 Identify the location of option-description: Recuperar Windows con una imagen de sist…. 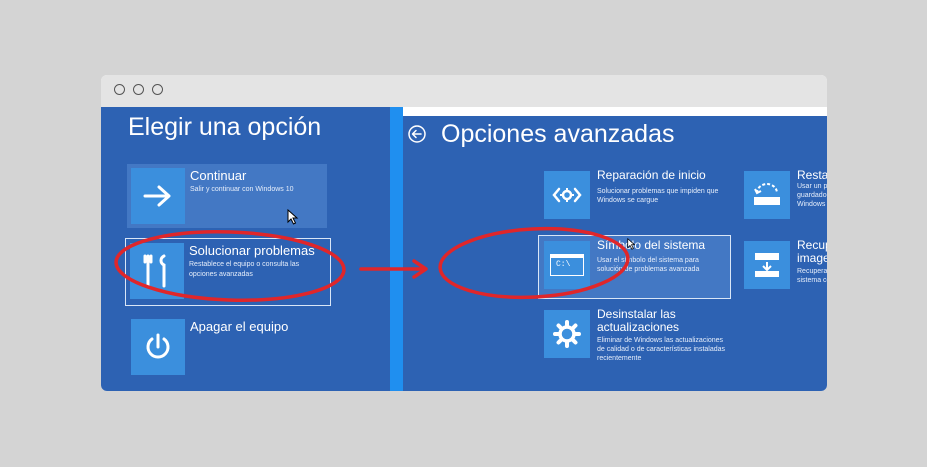
(812, 276).